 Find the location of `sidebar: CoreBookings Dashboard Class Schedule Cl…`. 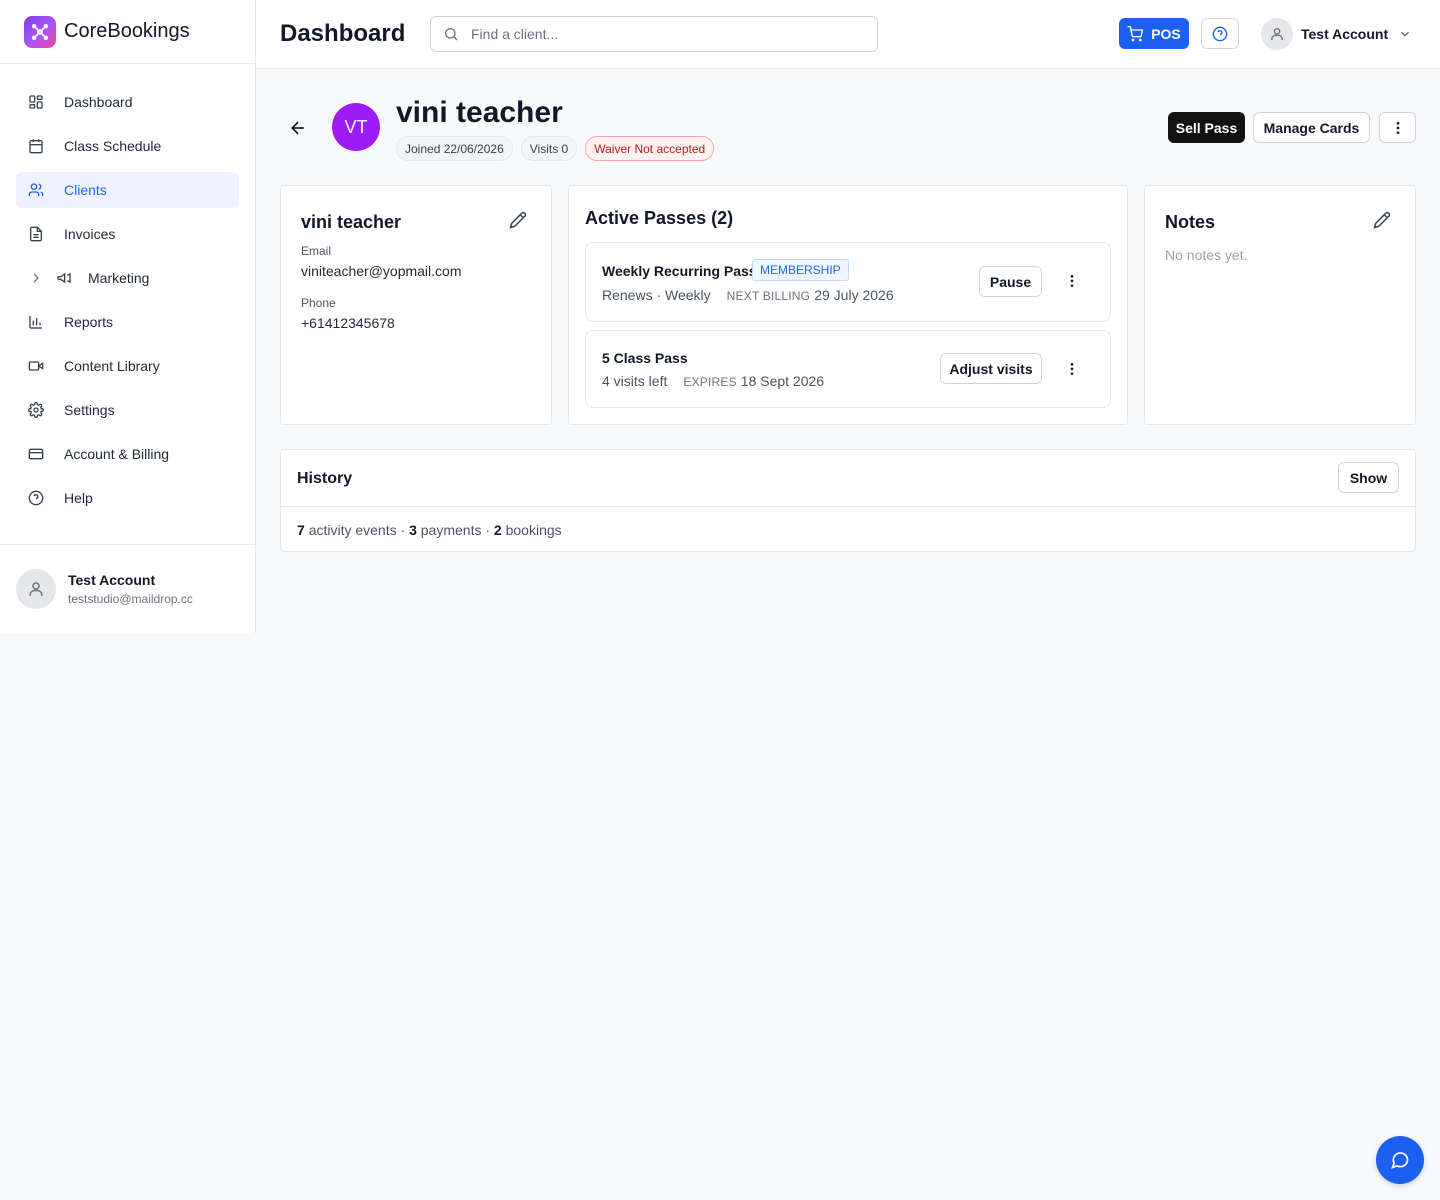

sidebar: CoreBookings Dashboard Class Schedule Cl… is located at coordinates (128, 316).